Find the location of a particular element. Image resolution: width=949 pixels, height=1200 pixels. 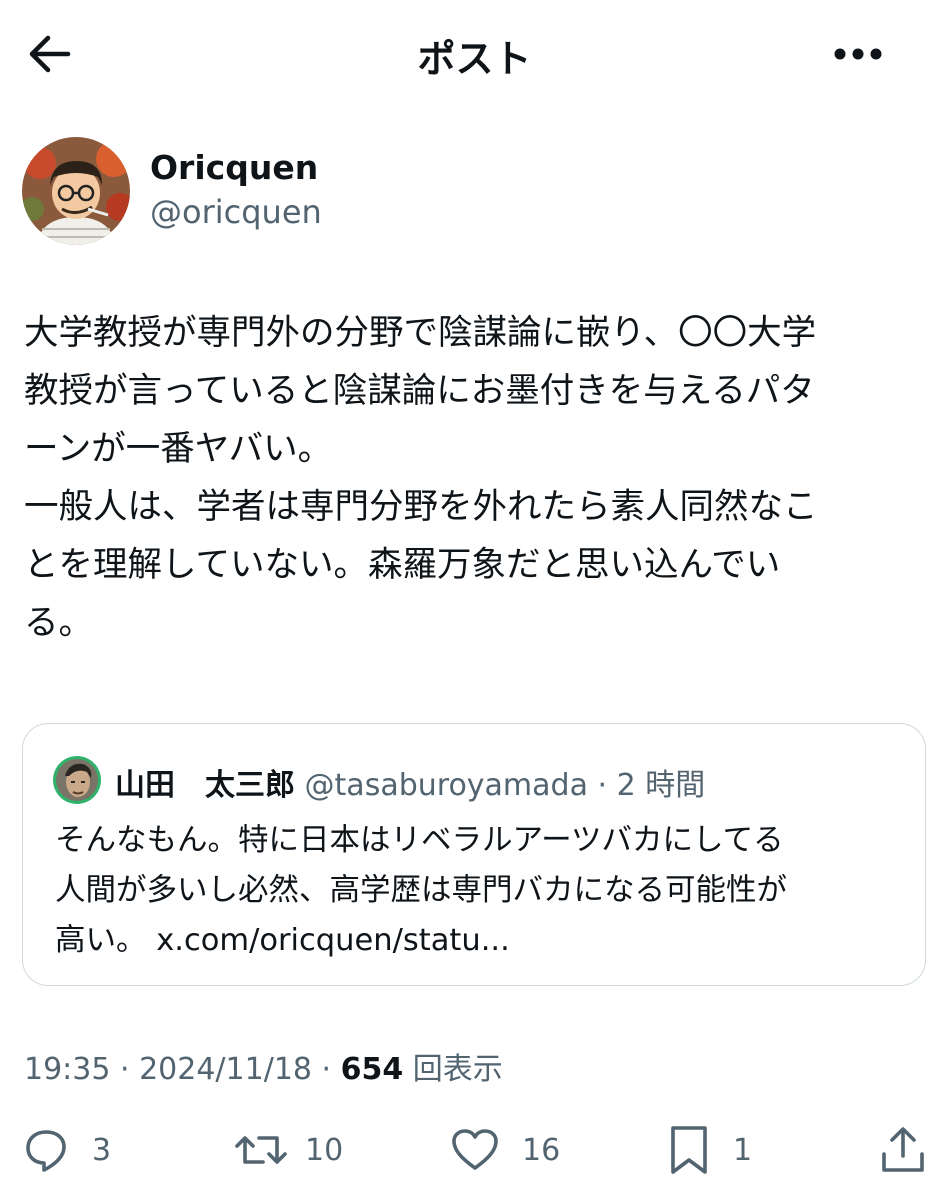

repost-icon is located at coordinates (261, 1150).